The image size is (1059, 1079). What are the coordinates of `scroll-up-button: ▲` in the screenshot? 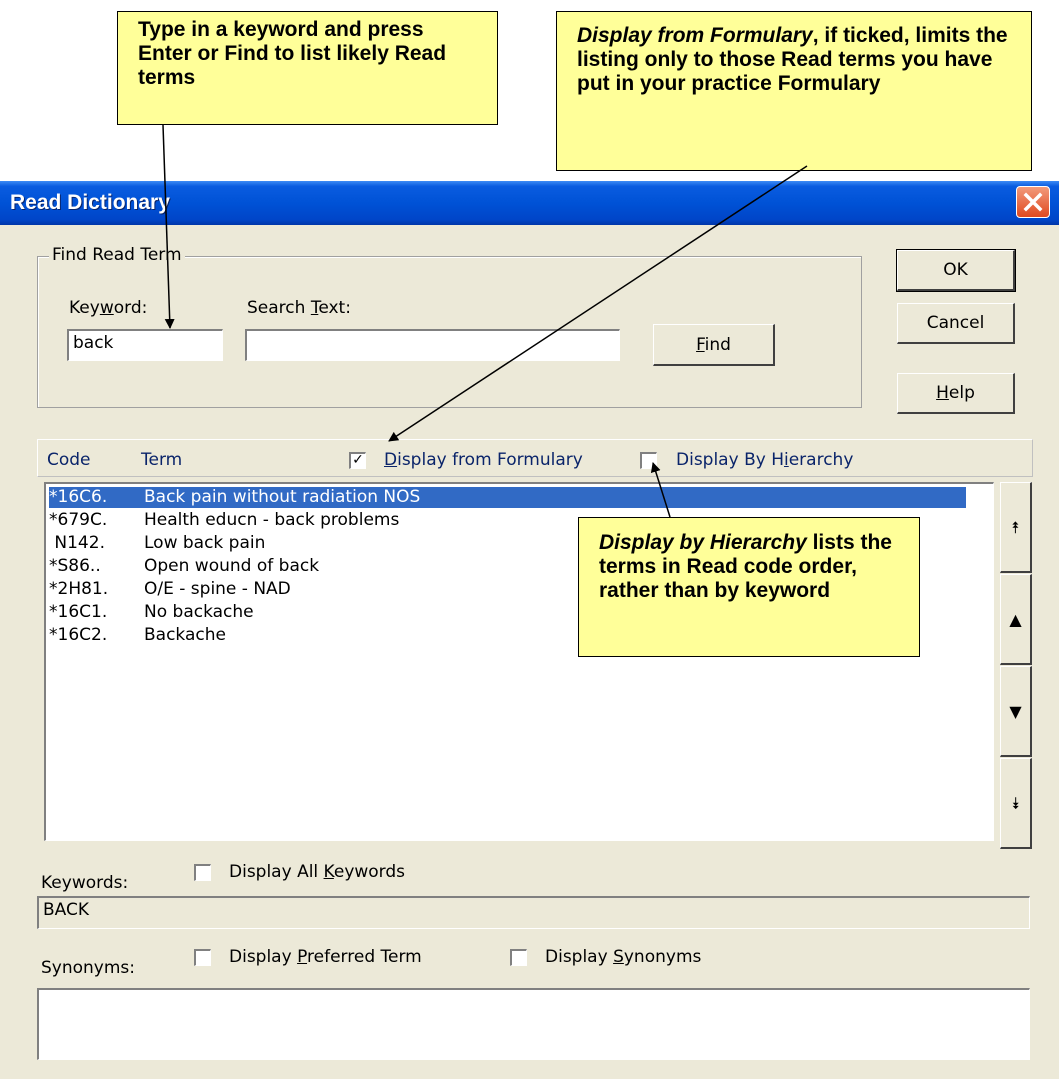 It's located at (1016, 619).